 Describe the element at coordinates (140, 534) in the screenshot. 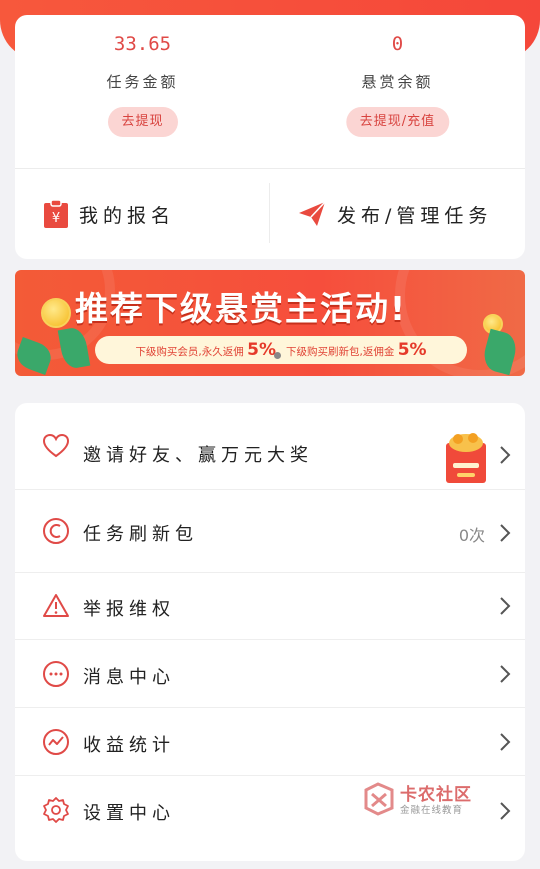

I see `menu-item-label: 任务刷新包` at that location.